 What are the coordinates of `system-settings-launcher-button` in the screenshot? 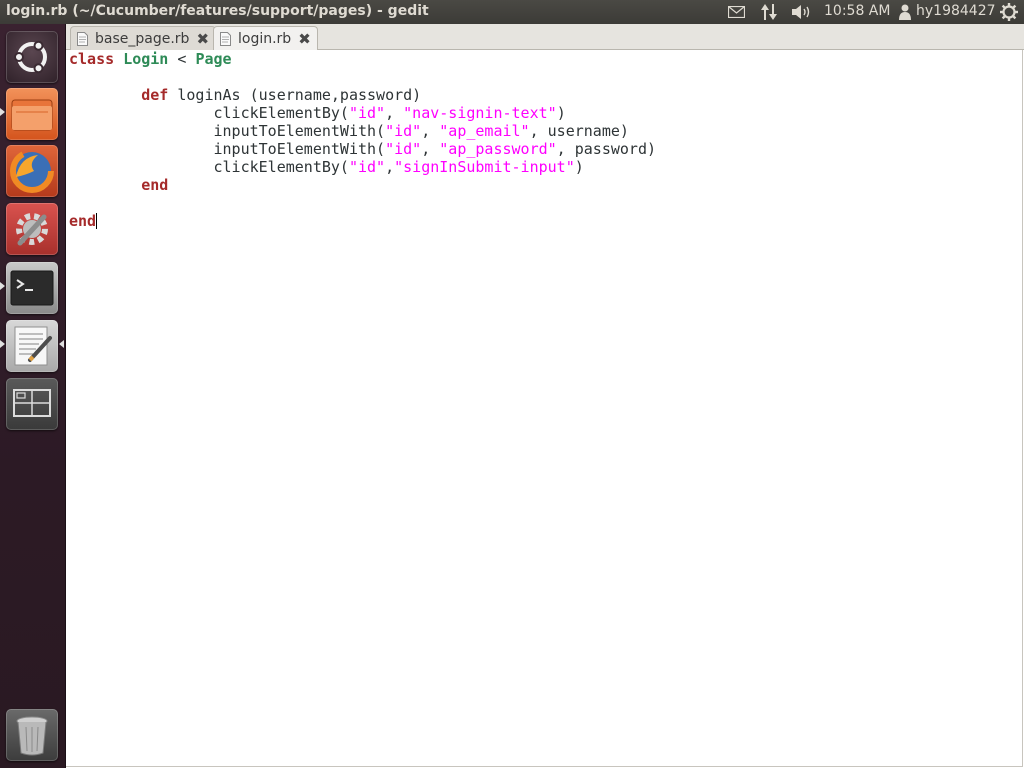 It's located at (32, 229).